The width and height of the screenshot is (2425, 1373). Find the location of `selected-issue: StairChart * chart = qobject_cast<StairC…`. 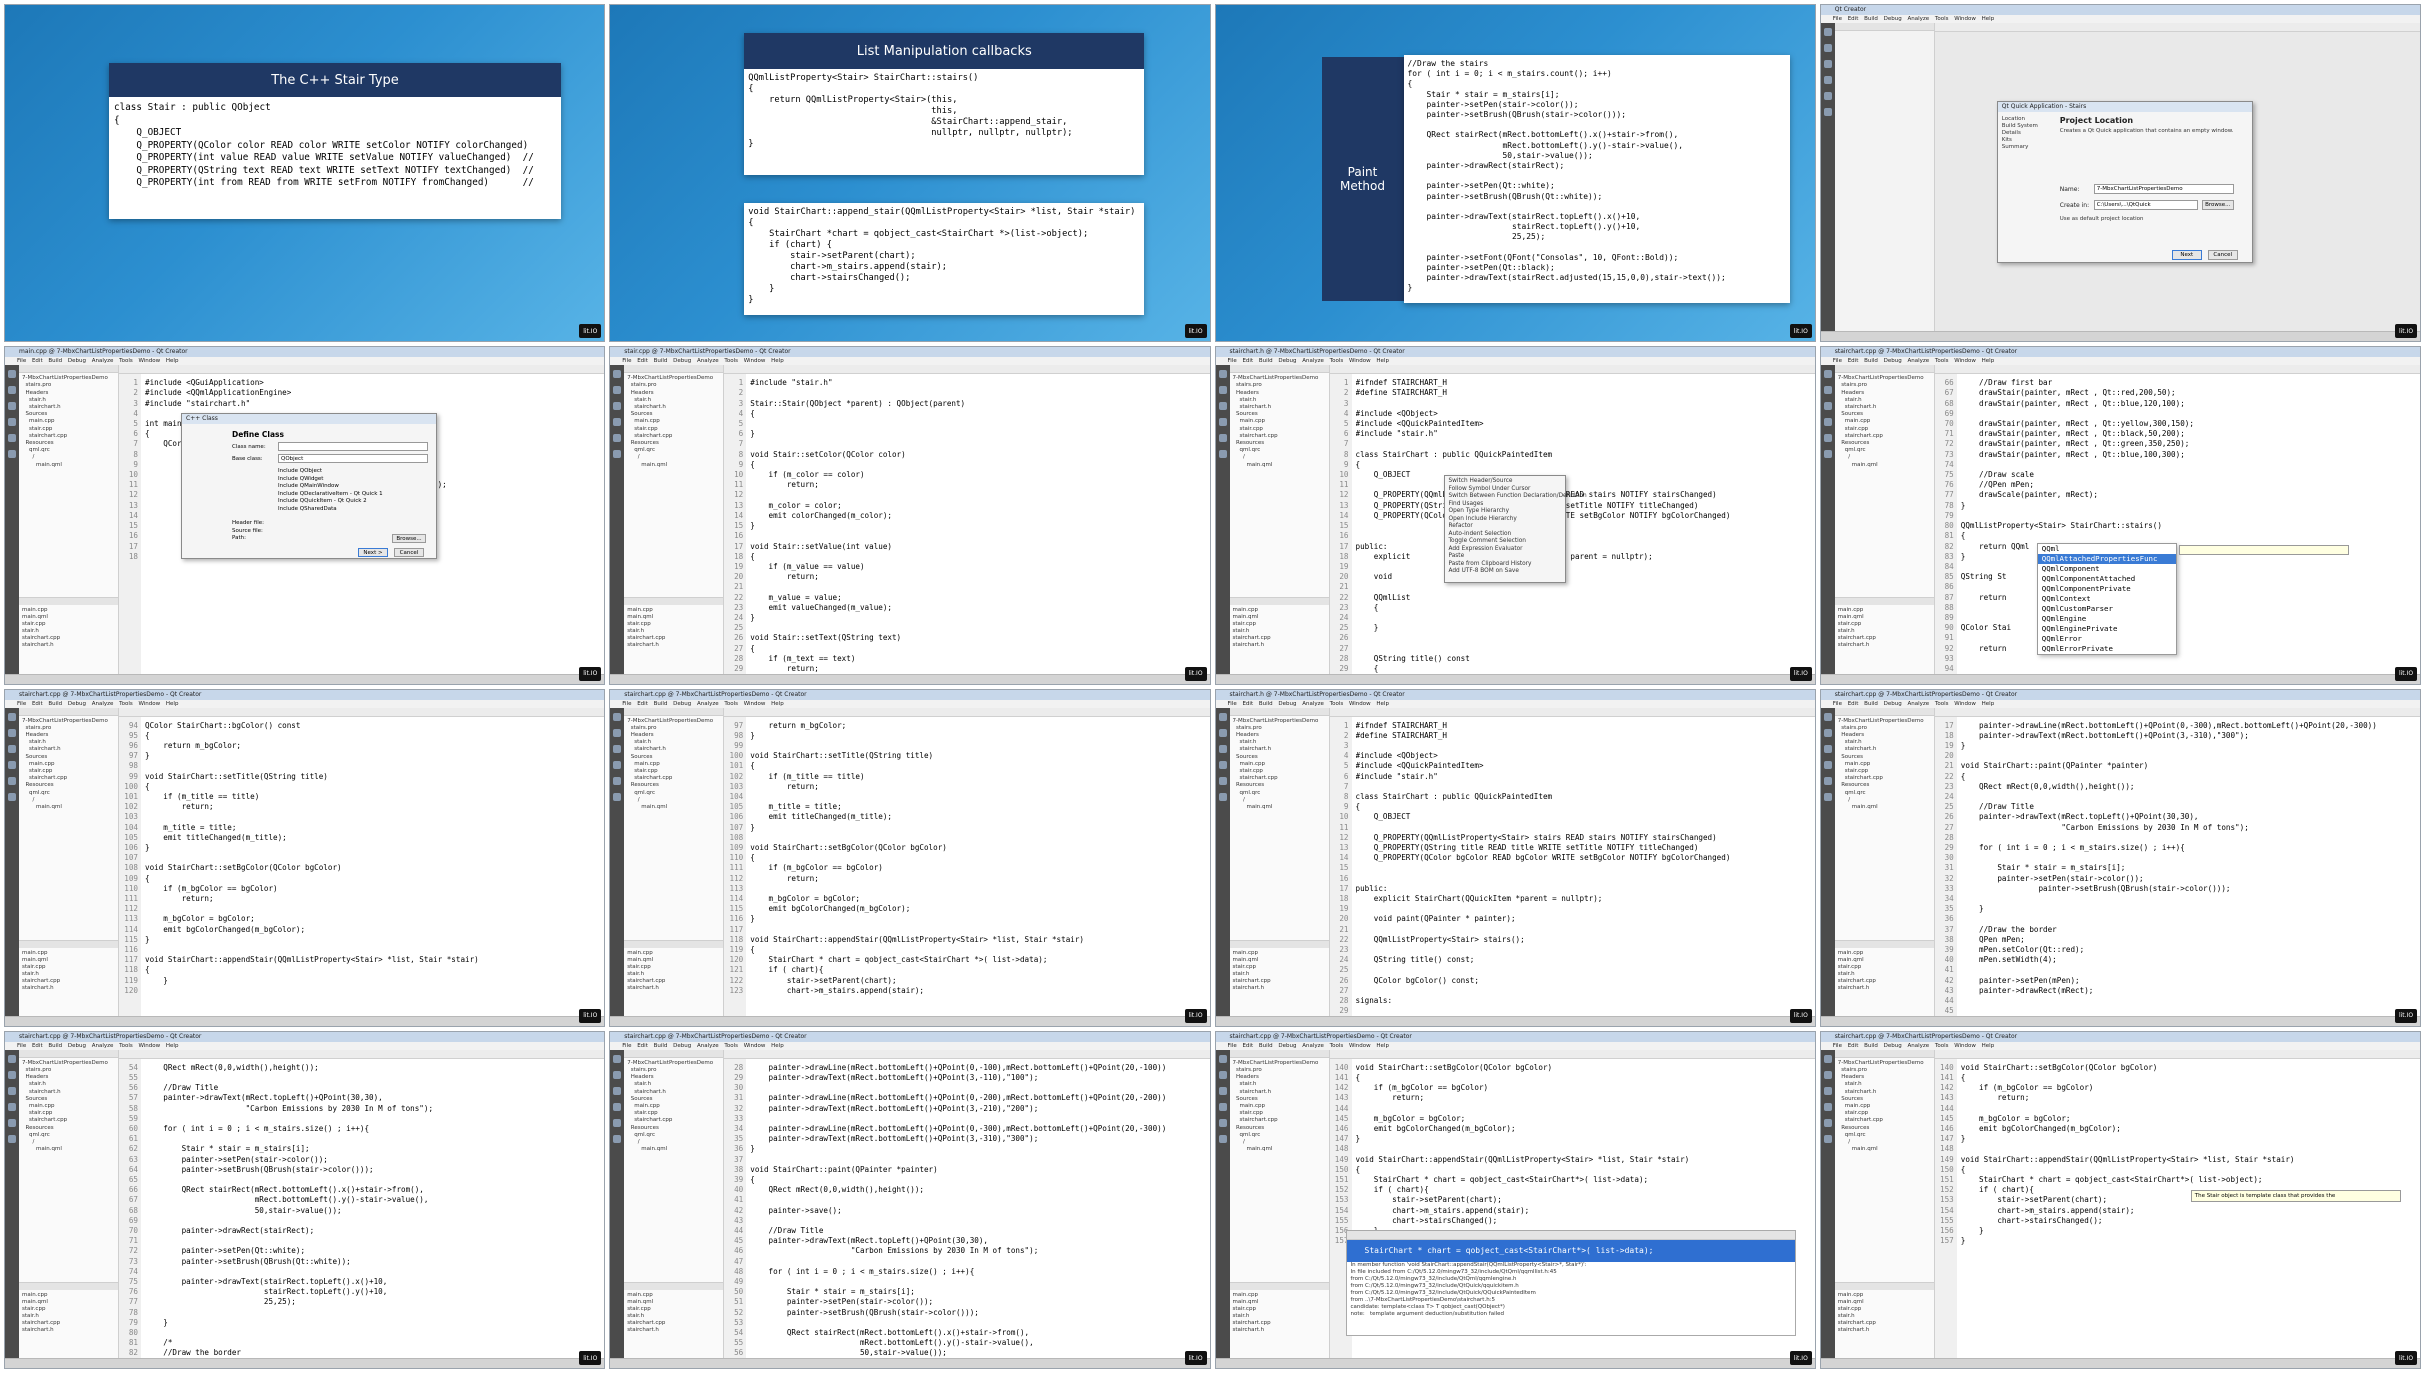

selected-issue: StairChart * chart = qobject_cast<StairC… is located at coordinates (1570, 1250).